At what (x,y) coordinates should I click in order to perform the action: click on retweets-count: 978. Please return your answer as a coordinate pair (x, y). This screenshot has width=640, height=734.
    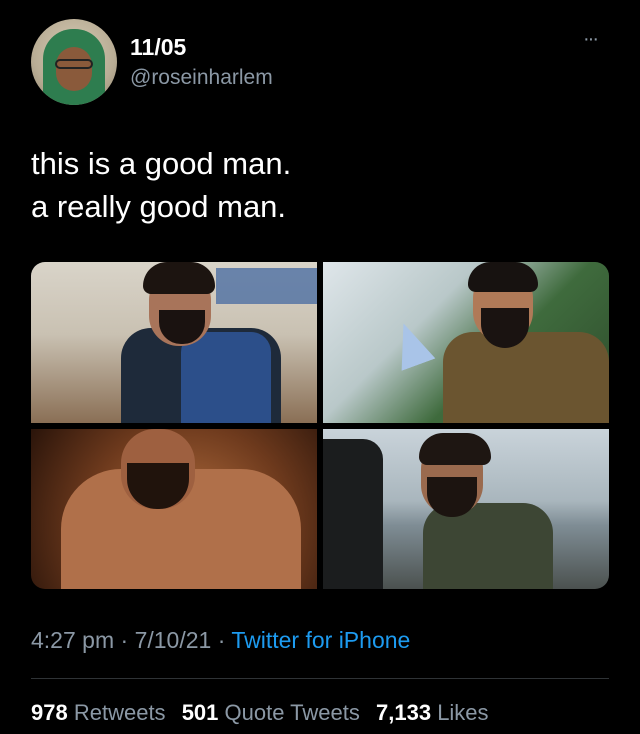
    Looking at the image, I should click on (49, 712).